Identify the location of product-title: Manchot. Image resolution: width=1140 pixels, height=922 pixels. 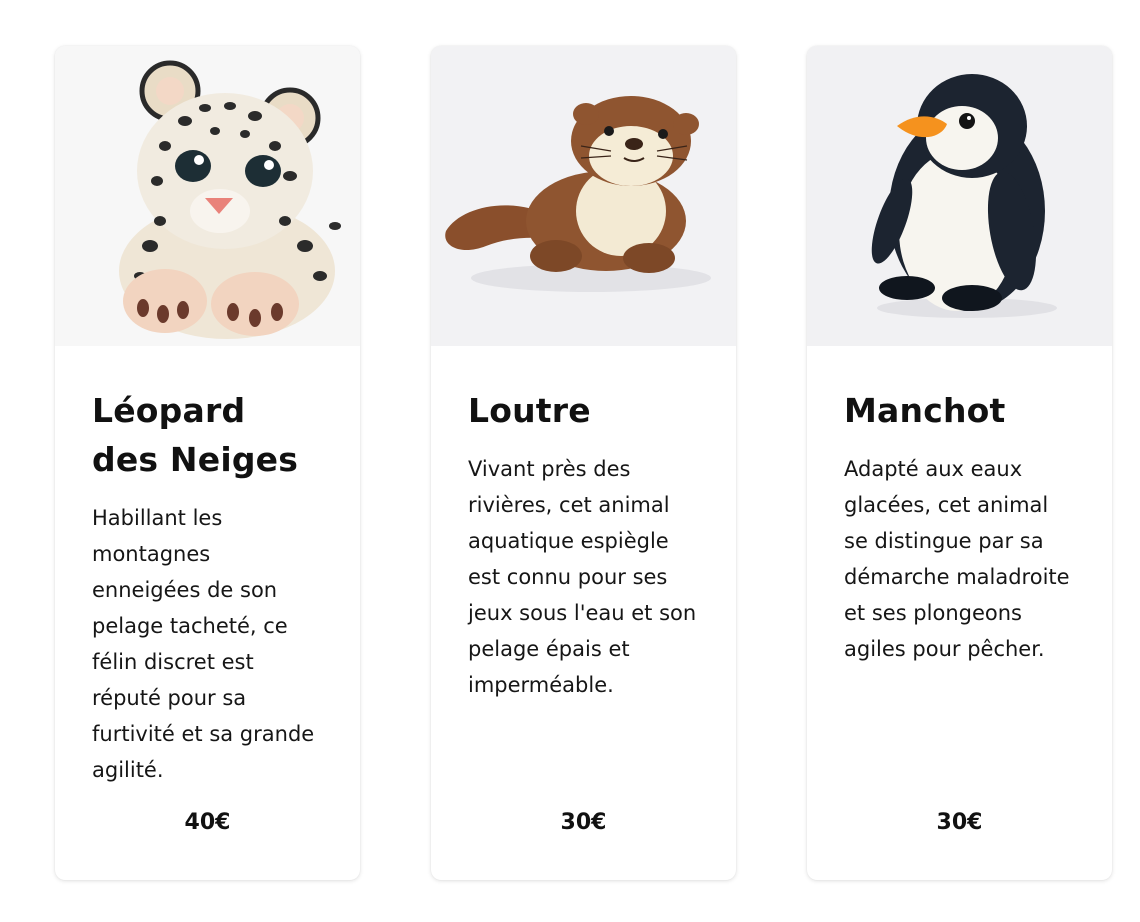
(925, 410).